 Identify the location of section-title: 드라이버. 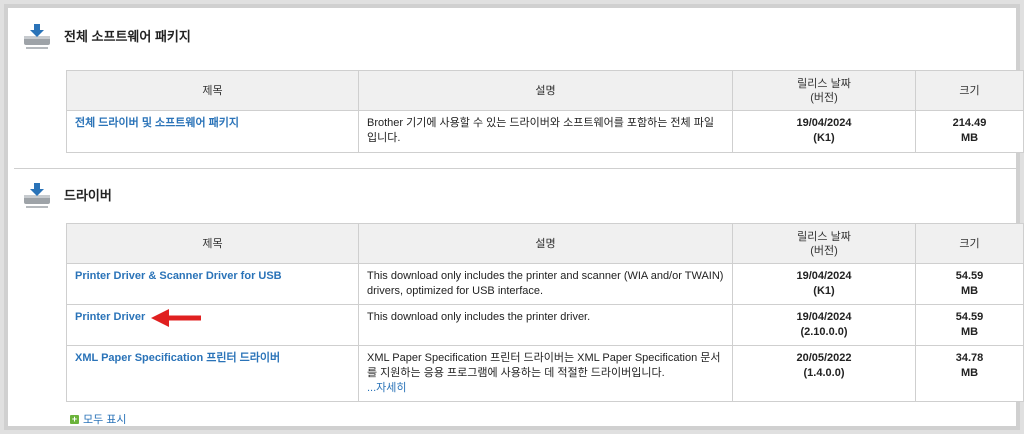
(88, 195).